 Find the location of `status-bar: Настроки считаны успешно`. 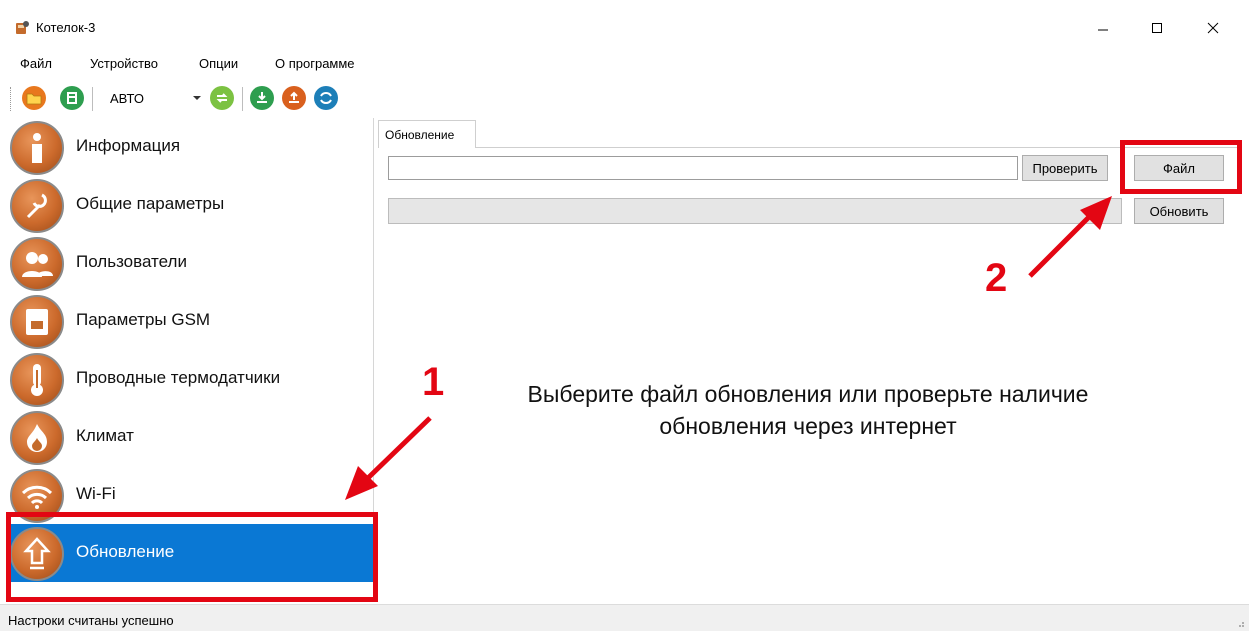

status-bar: Настроки считаны успешно is located at coordinates (624, 617).